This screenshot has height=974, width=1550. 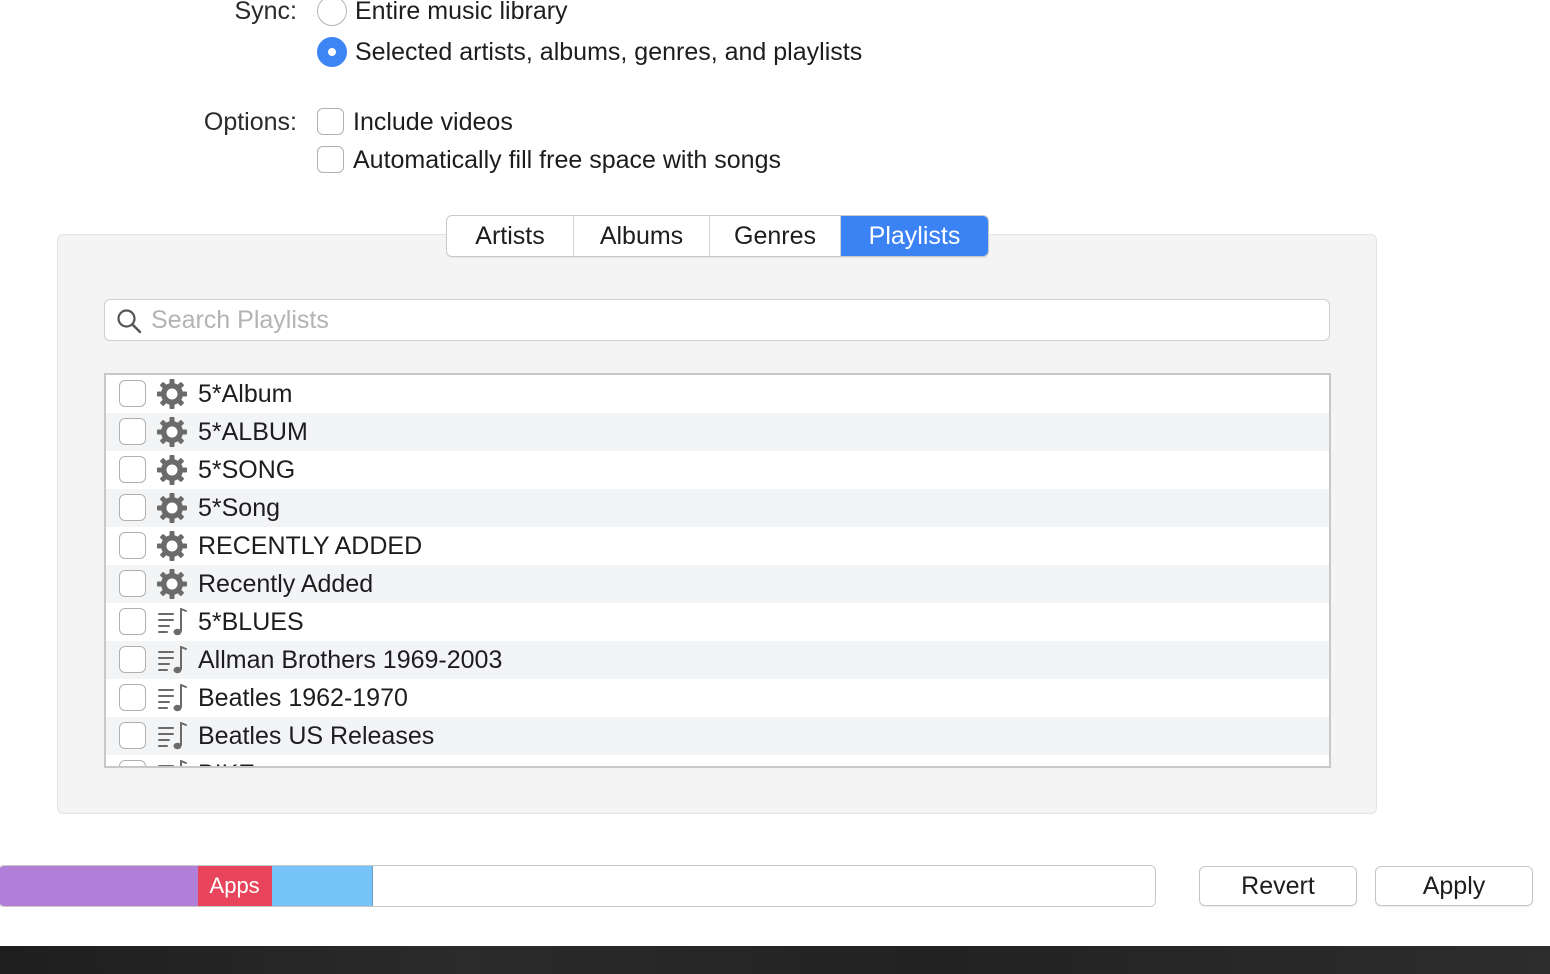 I want to click on capacity-bar: Apps, so click(x=578, y=886).